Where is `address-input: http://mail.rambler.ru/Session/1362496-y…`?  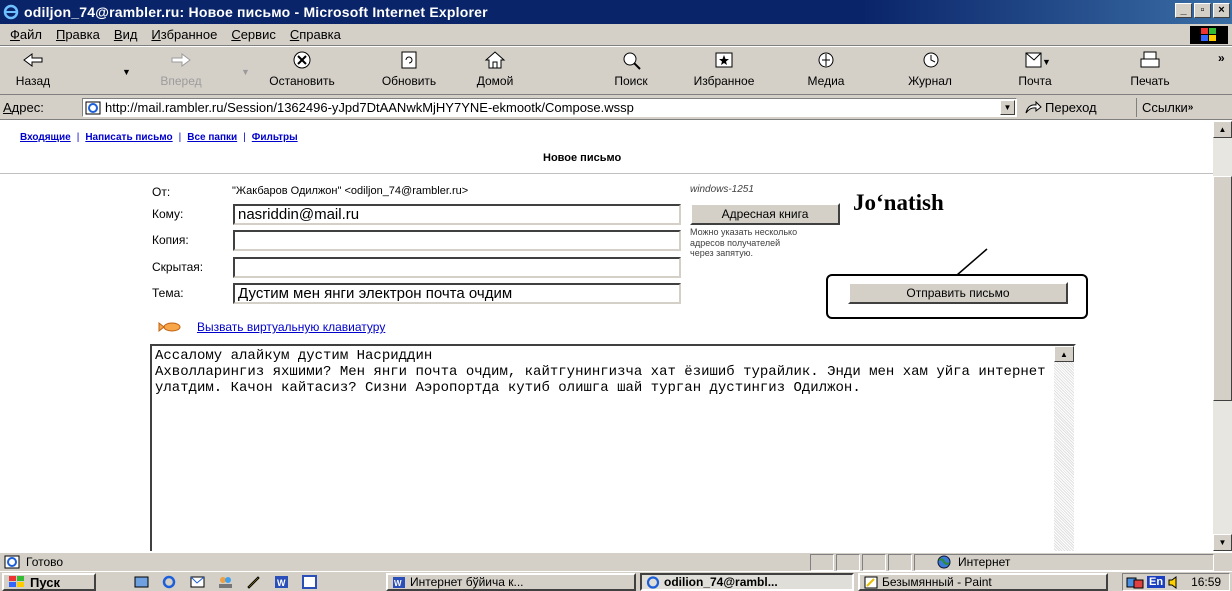
address-input: http://mail.rambler.ru/Session/1362496-y… is located at coordinates (549, 107).